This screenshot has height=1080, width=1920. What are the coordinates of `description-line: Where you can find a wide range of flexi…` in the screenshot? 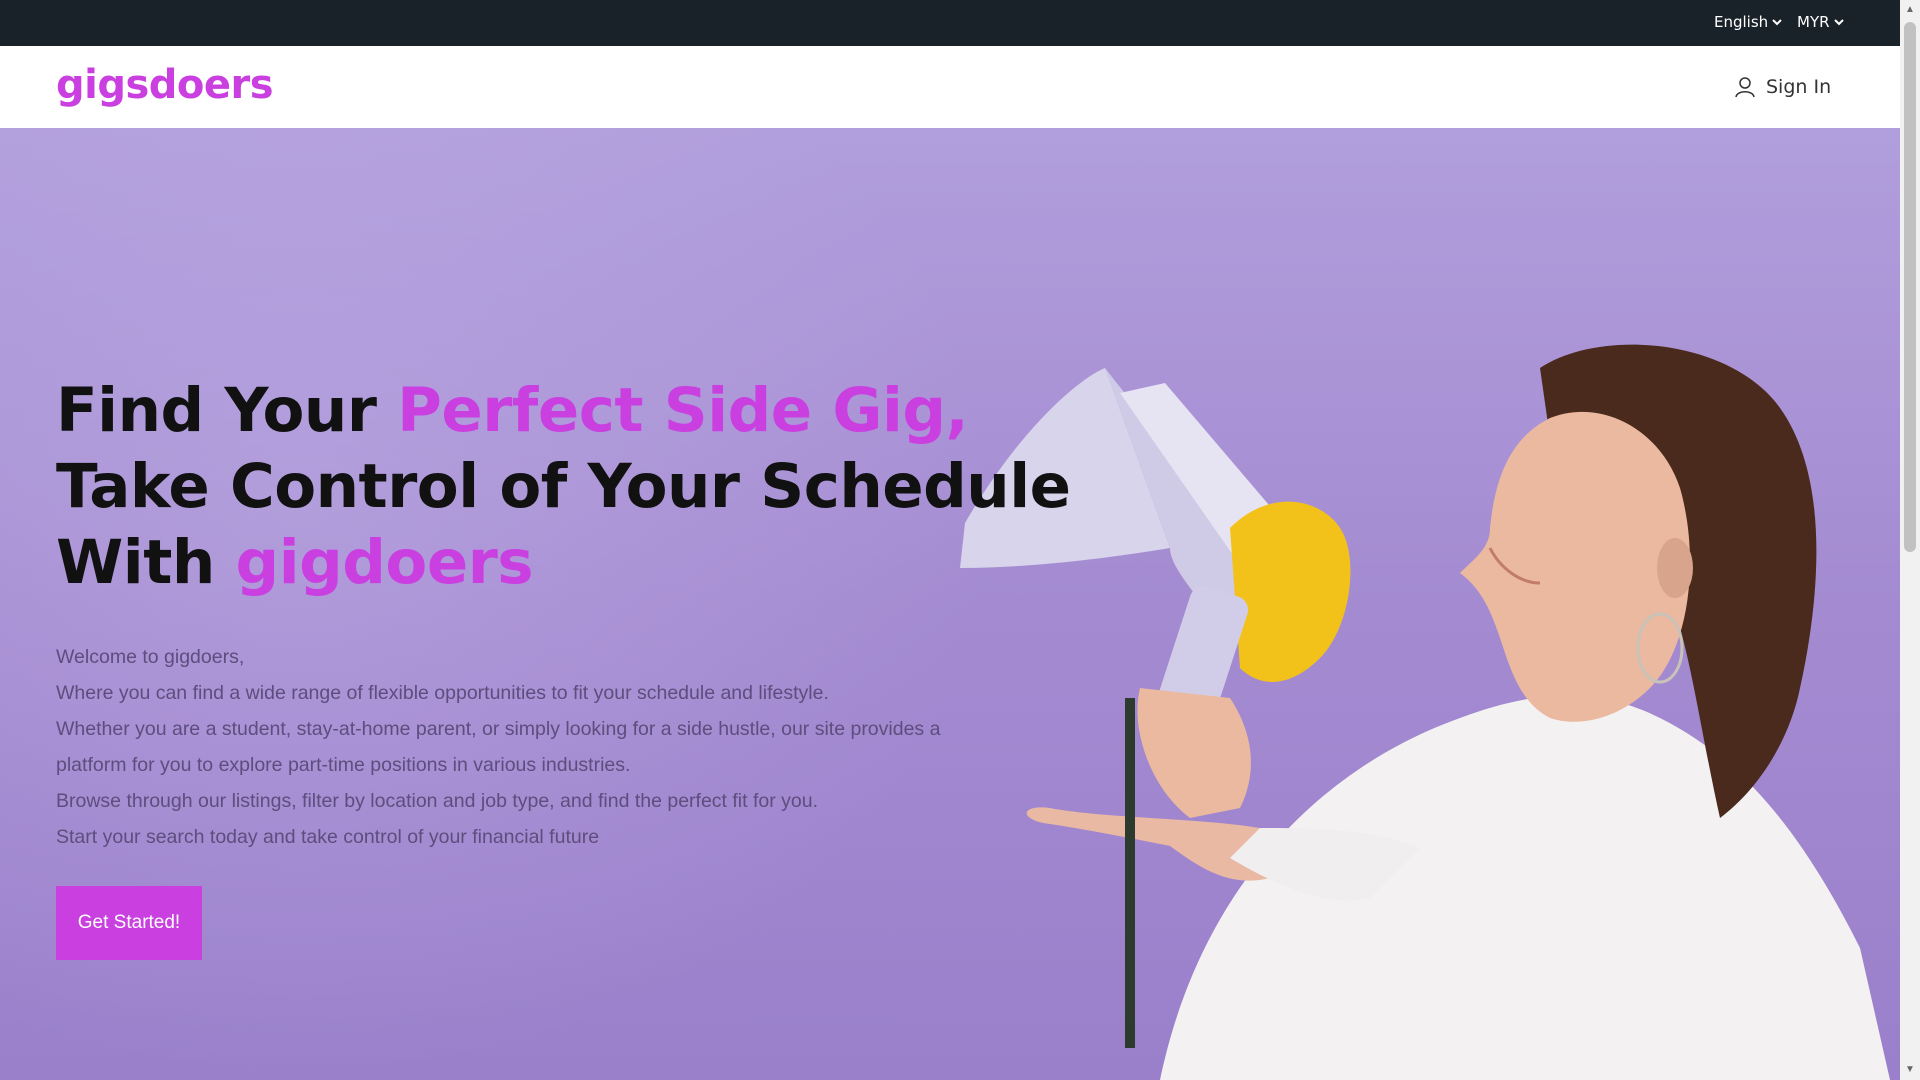 It's located at (442, 693).